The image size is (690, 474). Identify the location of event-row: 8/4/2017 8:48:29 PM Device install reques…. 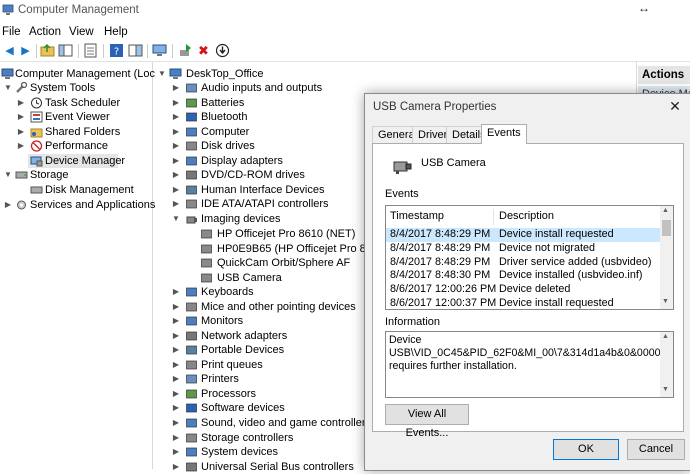
(523, 235).